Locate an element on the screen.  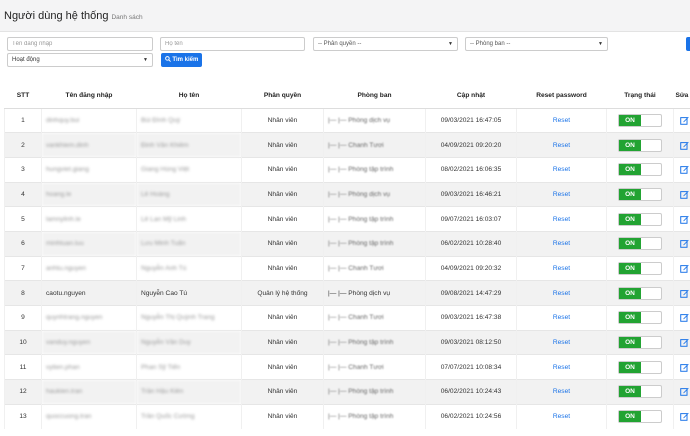
cell-stt: 10 is located at coordinates (23, 342).